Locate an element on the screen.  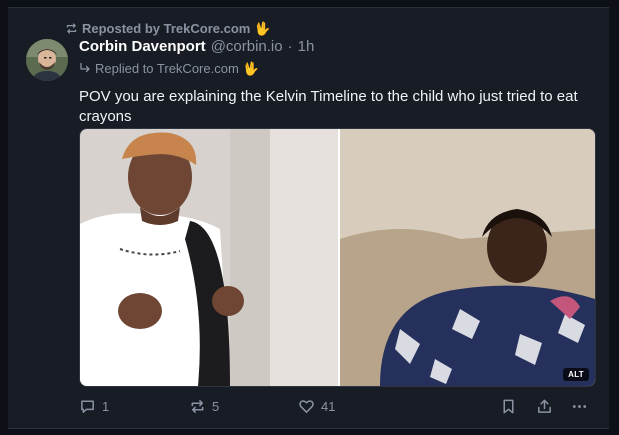
replied-to-indicator: Replied to TrekCore.com 🖖 is located at coordinates (169, 68).